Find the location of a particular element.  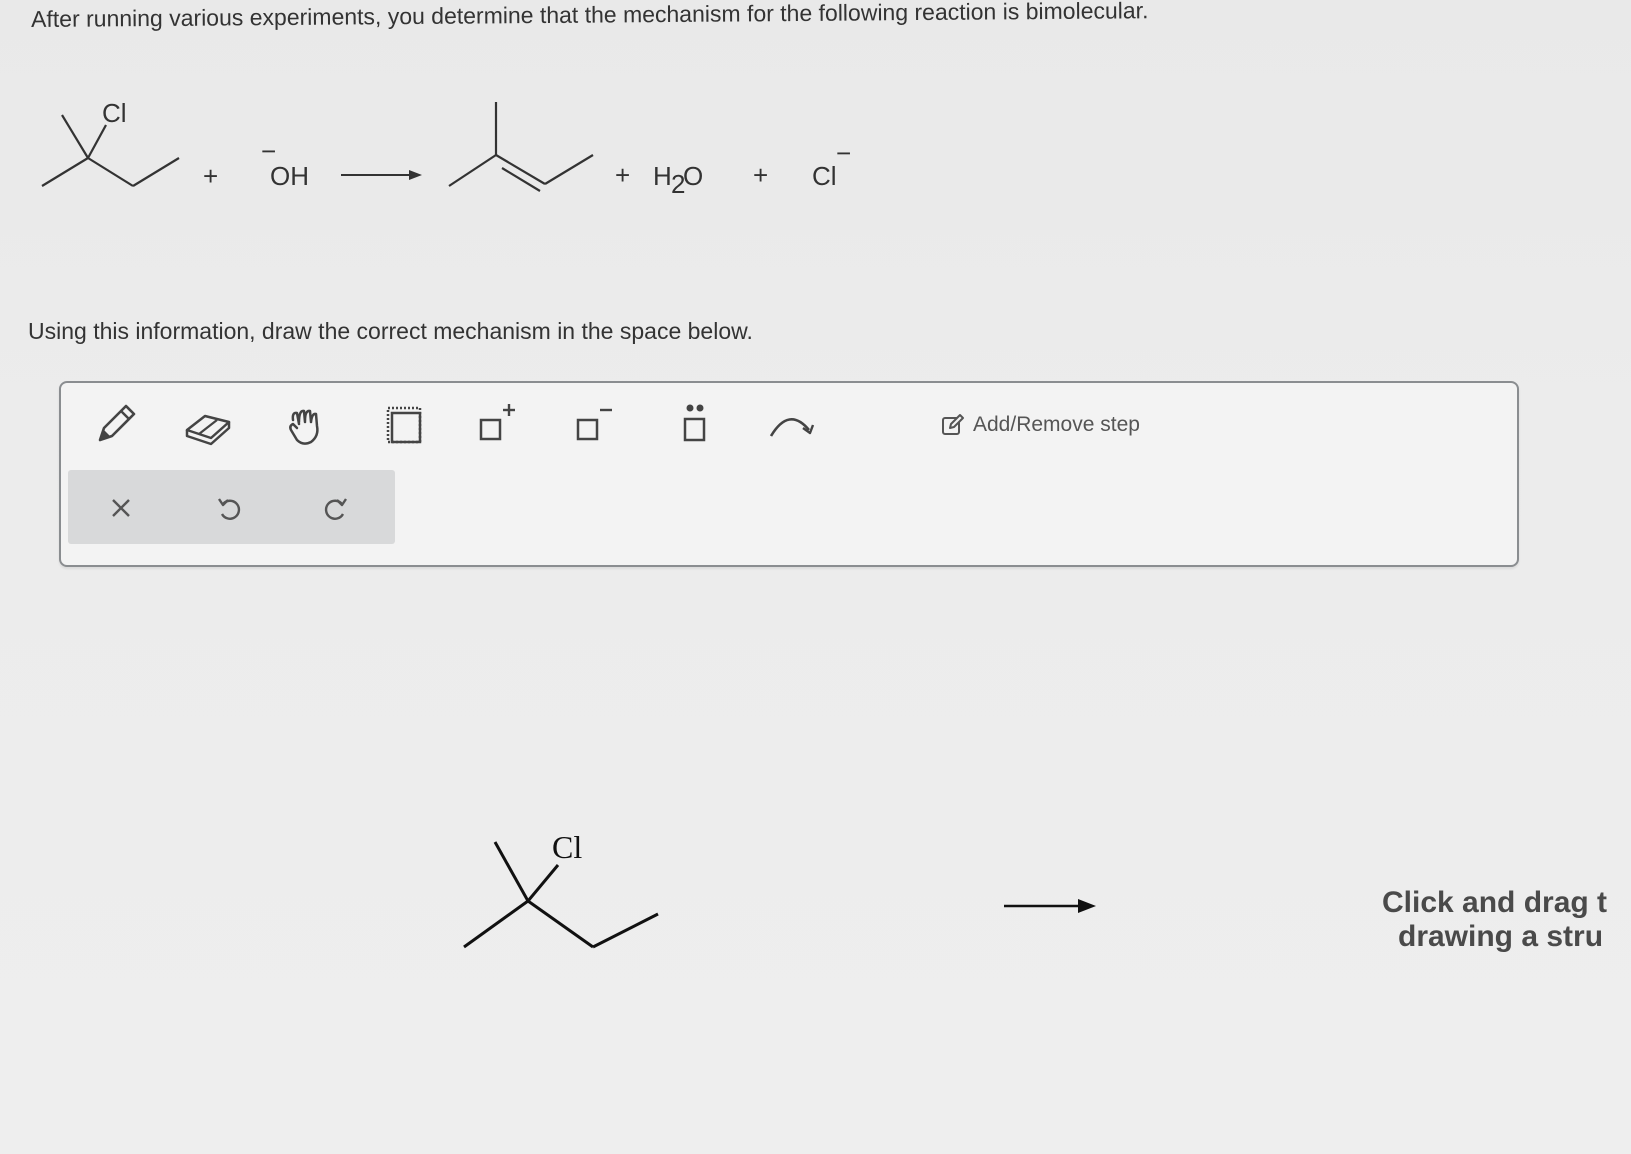

undo-icon is located at coordinates (229, 509).